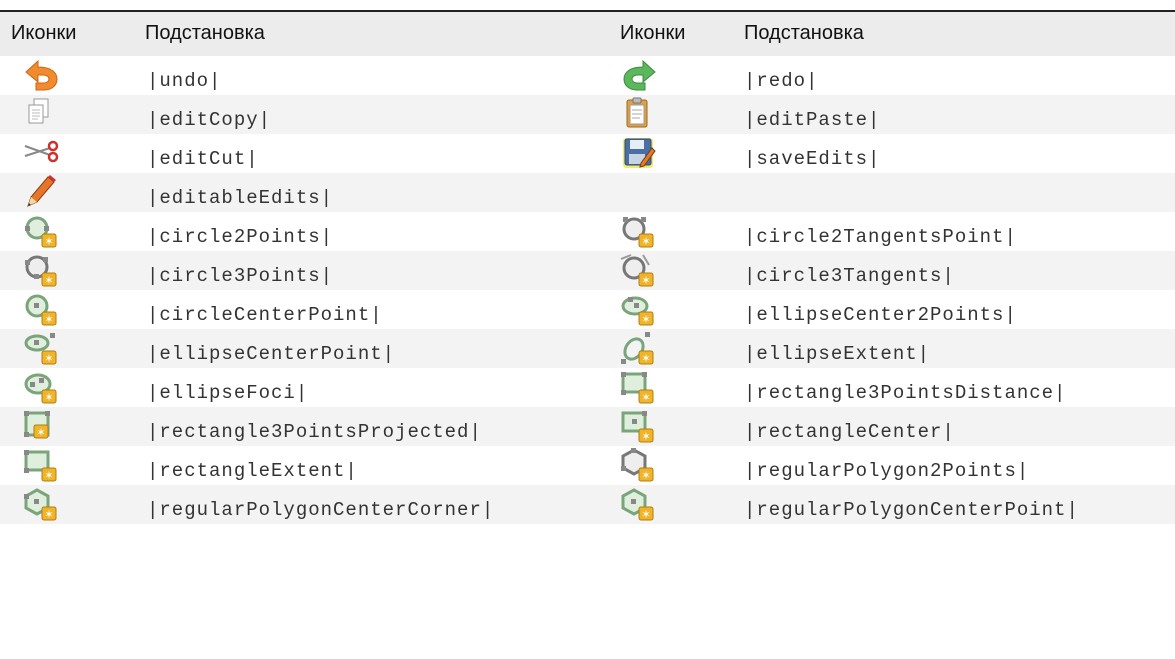 The width and height of the screenshot is (1175, 659). I want to click on ellipse-center-point-icon: ✶, so click(42, 348).